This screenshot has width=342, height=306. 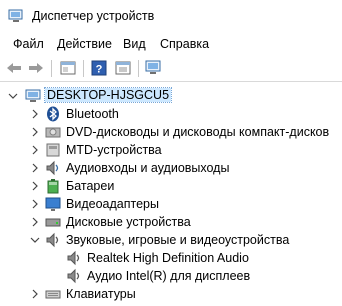 What do you see at coordinates (53, 150) in the screenshot?
I see `mtd-device-icon` at bounding box center [53, 150].